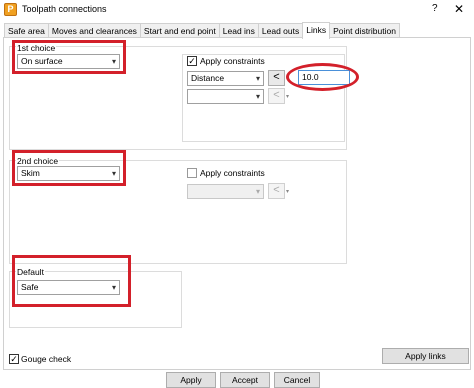  What do you see at coordinates (179, 30) in the screenshot?
I see `tab-start-and-end-point: Start and end point` at bounding box center [179, 30].